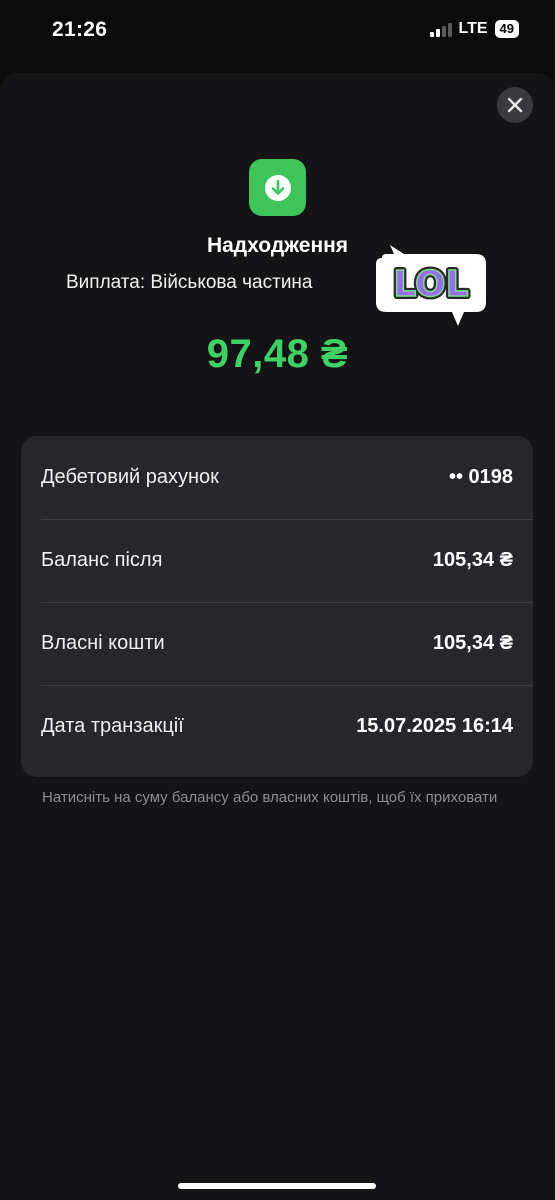 This screenshot has height=1200, width=555. Describe the element at coordinates (277, 33) in the screenshot. I see `status-bar: 21:26 LTE 49` at that location.